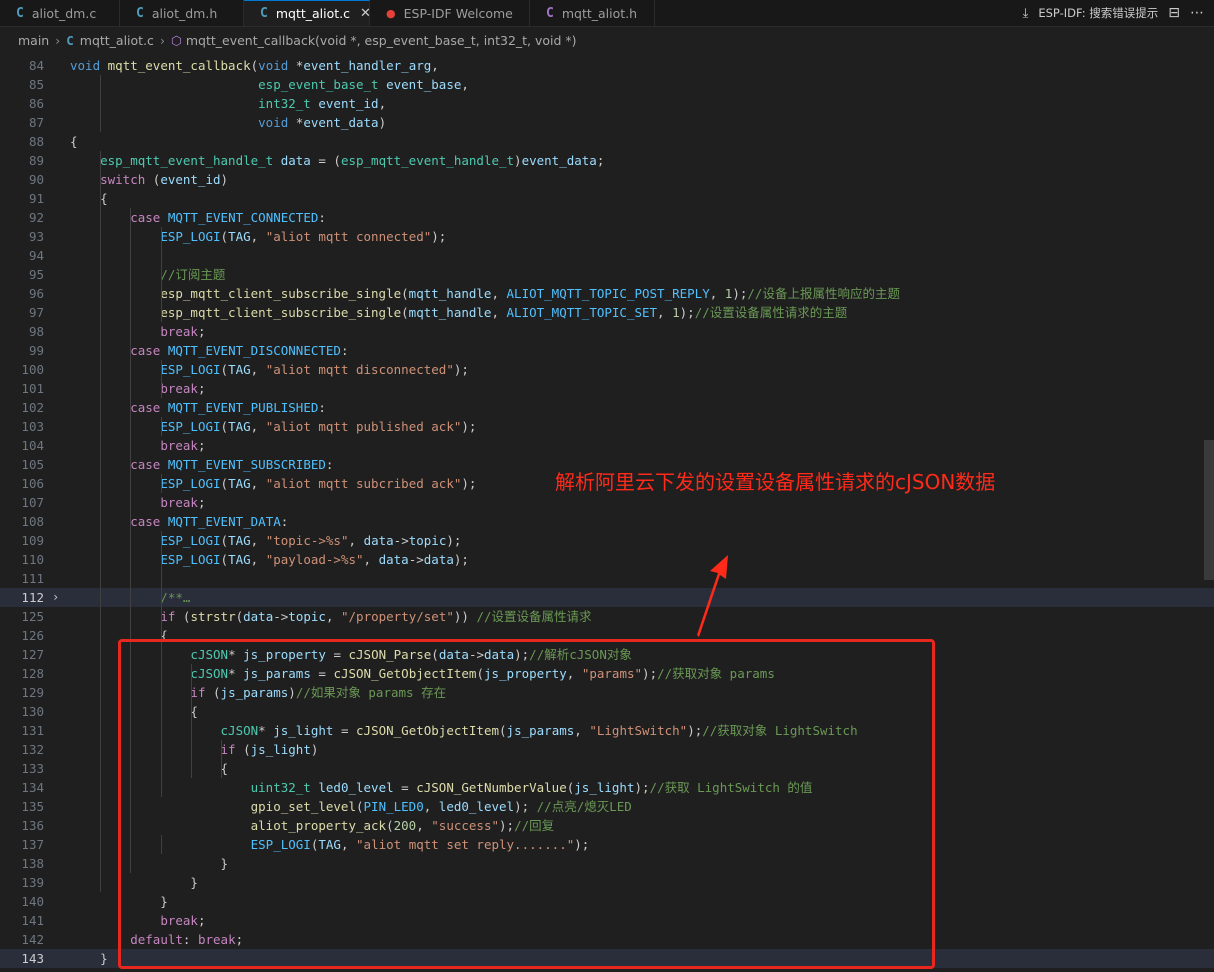 Image resolution: width=1214 pixels, height=972 pixels. I want to click on line-number: 94, so click(36, 255).